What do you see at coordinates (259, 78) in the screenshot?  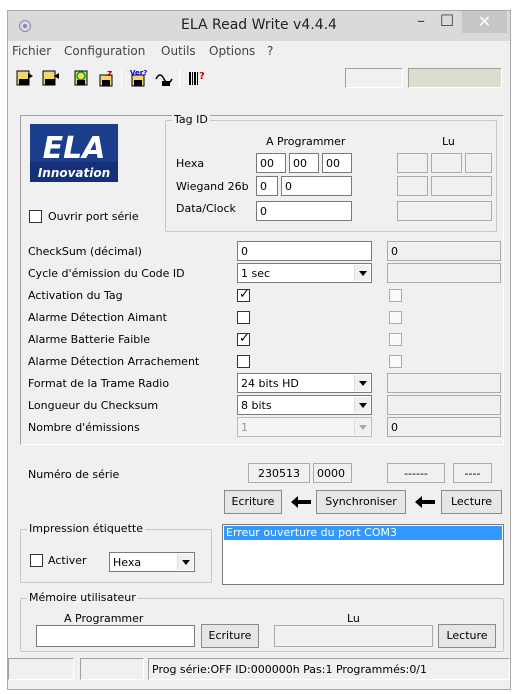 I see `toolbar: z Ver? ?` at bounding box center [259, 78].